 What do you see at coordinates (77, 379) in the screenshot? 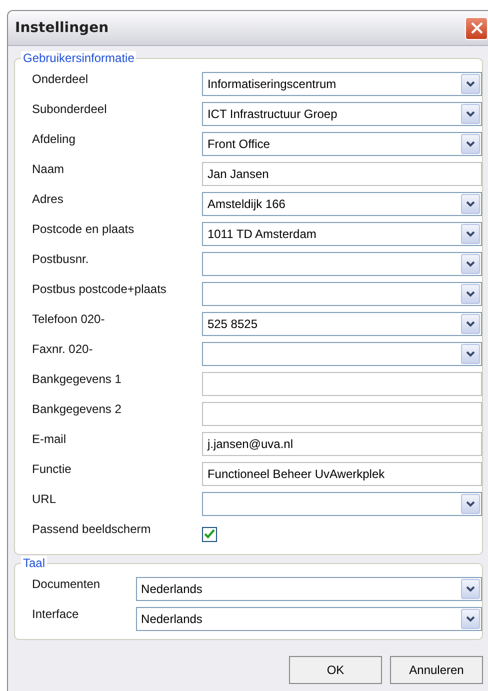
I see `field-label: Bankgegevens 1` at bounding box center [77, 379].